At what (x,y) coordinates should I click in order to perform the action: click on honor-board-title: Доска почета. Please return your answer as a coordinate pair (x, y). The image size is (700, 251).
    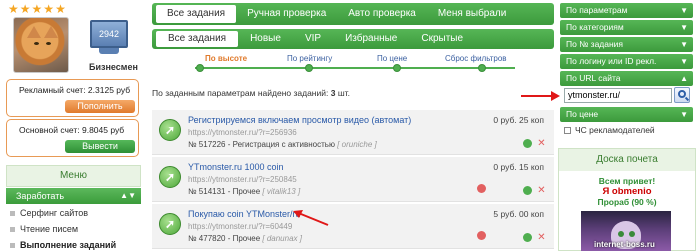
    Looking at the image, I should click on (627, 160).